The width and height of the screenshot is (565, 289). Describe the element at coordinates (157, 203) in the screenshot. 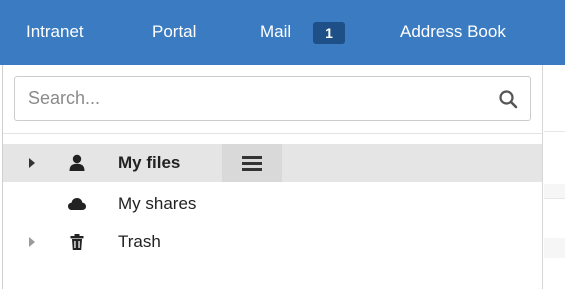

I see `tree-item-label: My shares` at that location.